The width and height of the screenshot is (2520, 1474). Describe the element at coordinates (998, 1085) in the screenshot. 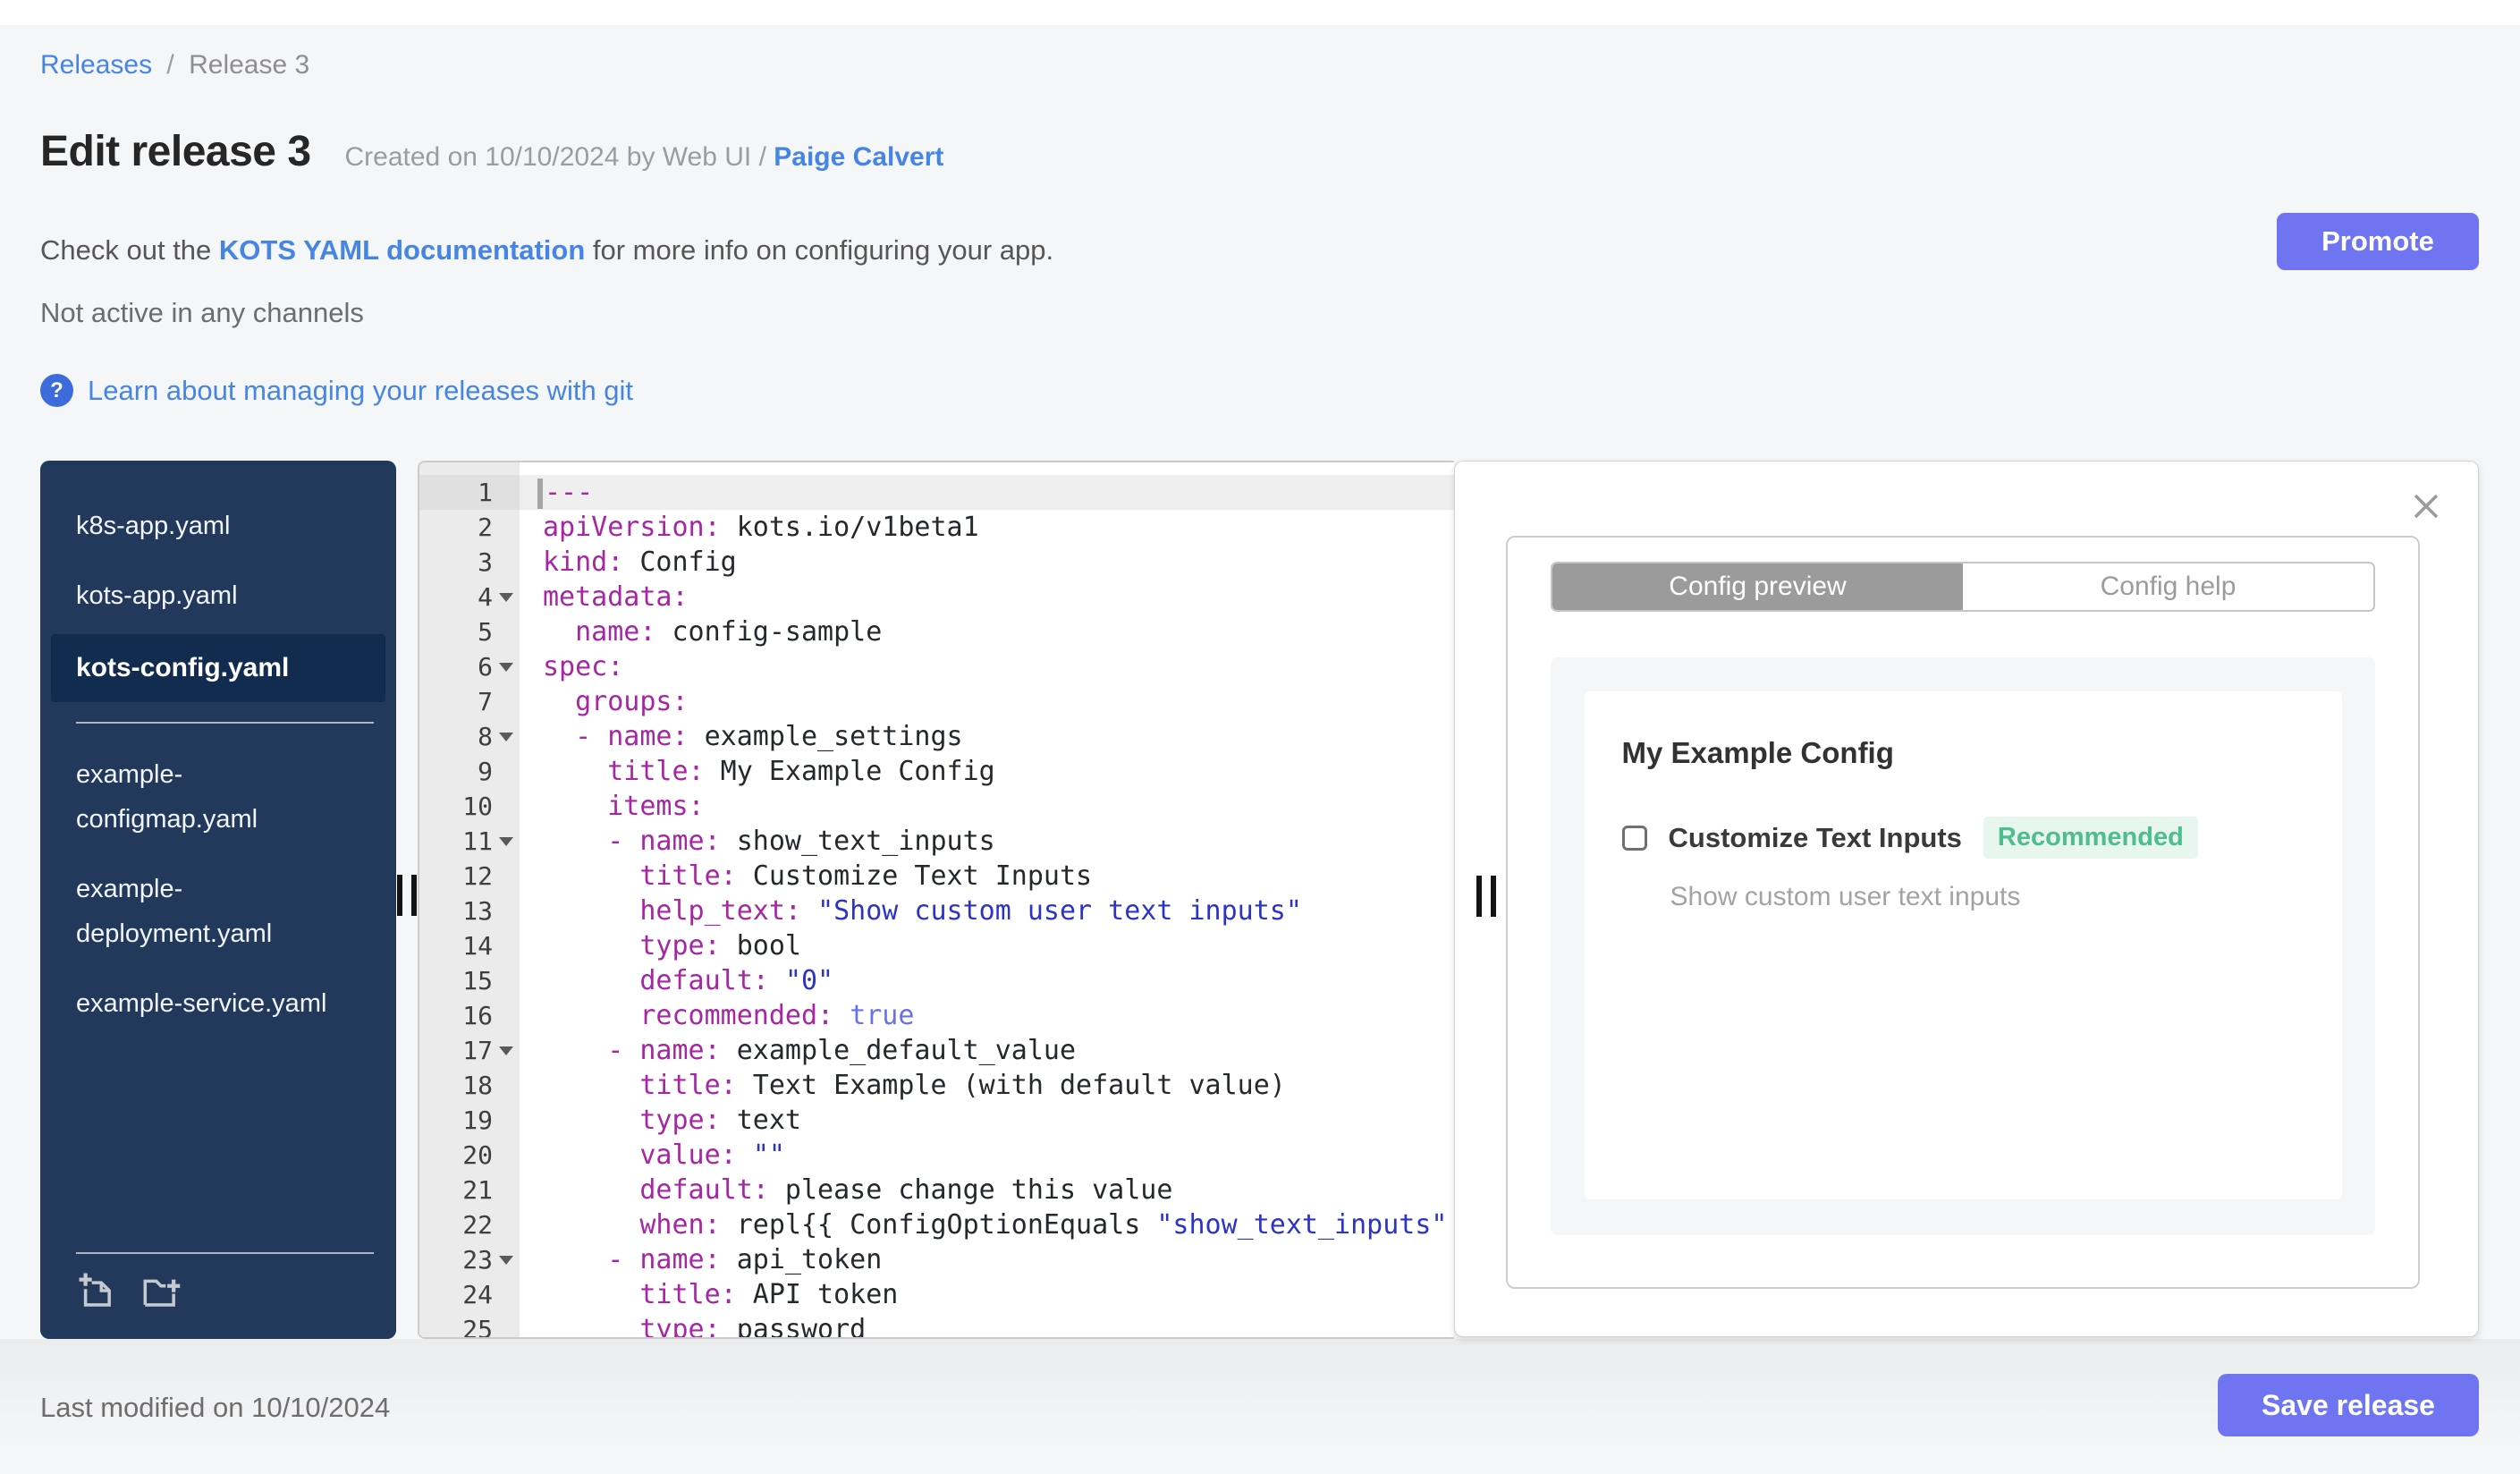

I see `code-line-18: title: Text Example (with default value)` at that location.